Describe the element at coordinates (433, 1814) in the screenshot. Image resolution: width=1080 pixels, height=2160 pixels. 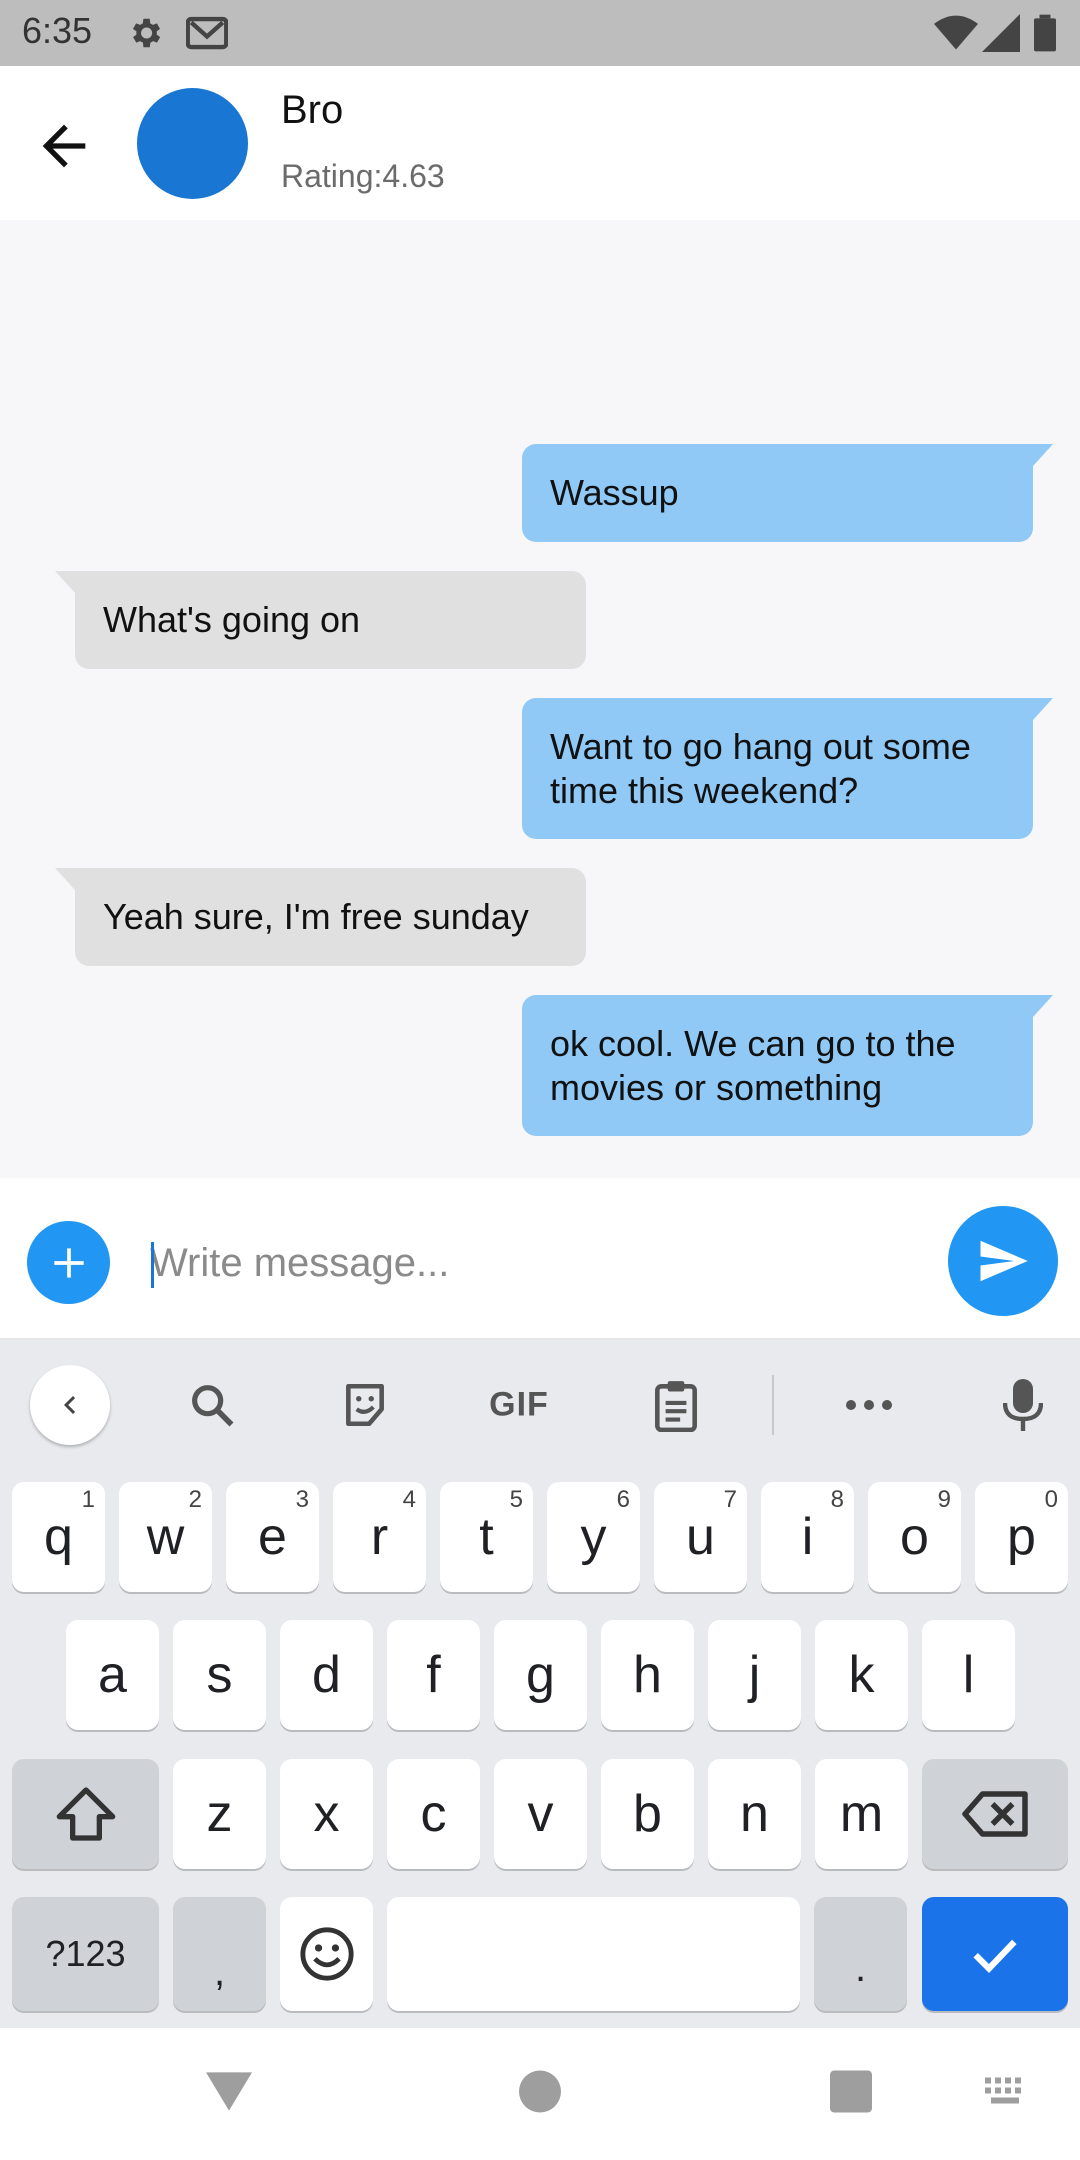
I see `key-c: c` at that location.